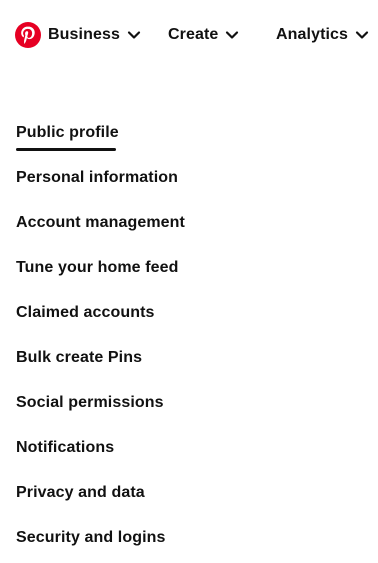  I want to click on menu-item-label: Public profile, so click(67, 132).